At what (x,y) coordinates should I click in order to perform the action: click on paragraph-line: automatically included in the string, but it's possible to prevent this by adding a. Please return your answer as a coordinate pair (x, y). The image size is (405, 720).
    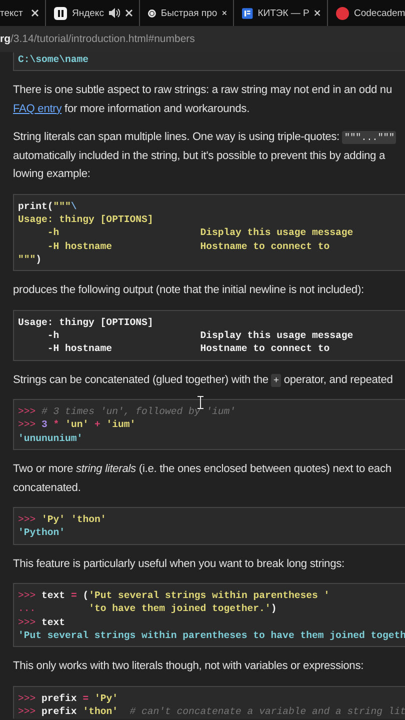
    Looking at the image, I should click on (199, 156).